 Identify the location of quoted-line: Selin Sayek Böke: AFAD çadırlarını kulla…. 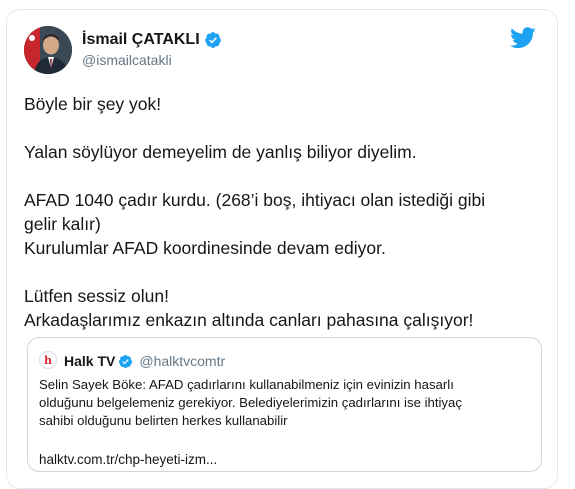
(246, 384).